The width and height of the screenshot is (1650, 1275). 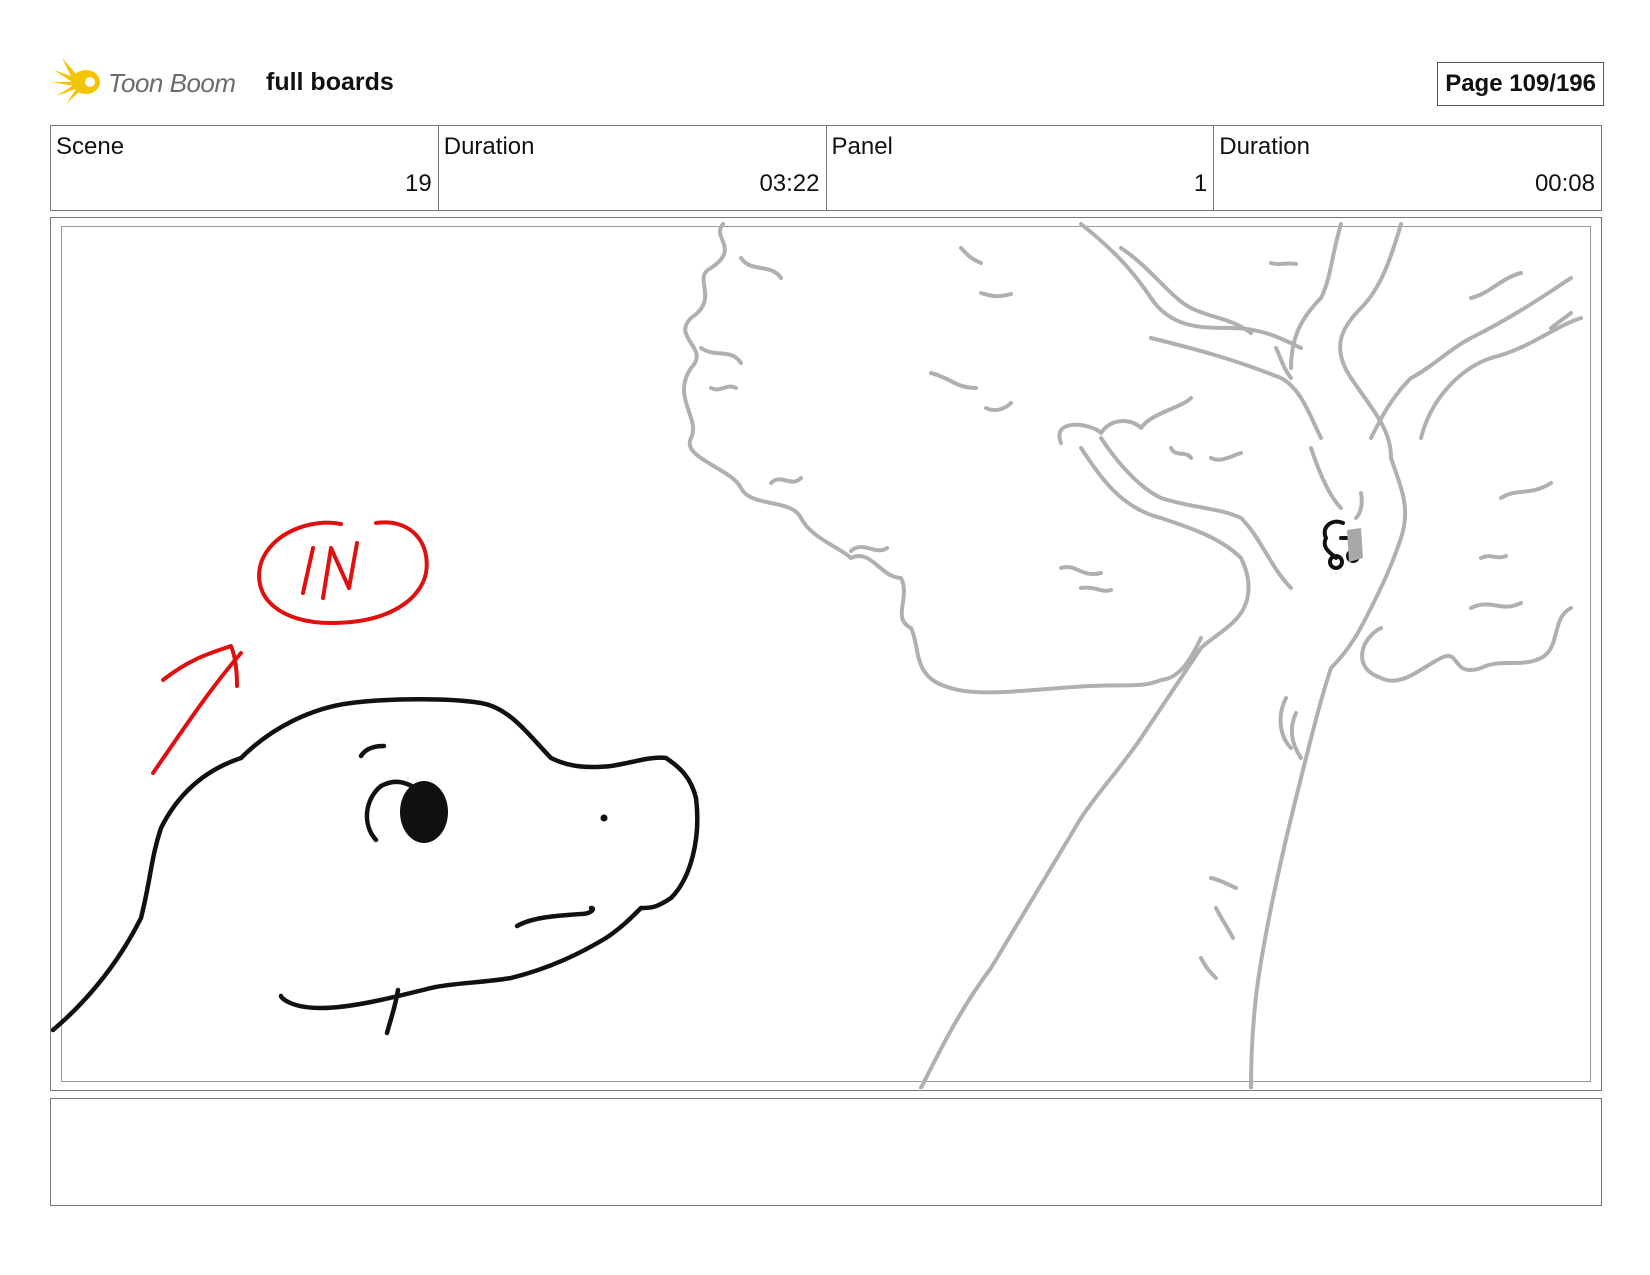 What do you see at coordinates (862, 146) in the screenshot?
I see `panel-label: Panel` at bounding box center [862, 146].